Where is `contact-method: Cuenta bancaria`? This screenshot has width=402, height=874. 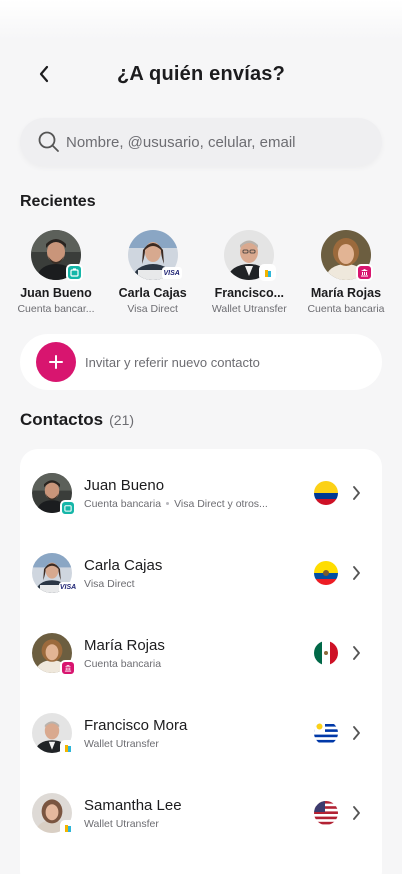 contact-method: Cuenta bancaria is located at coordinates (123, 663).